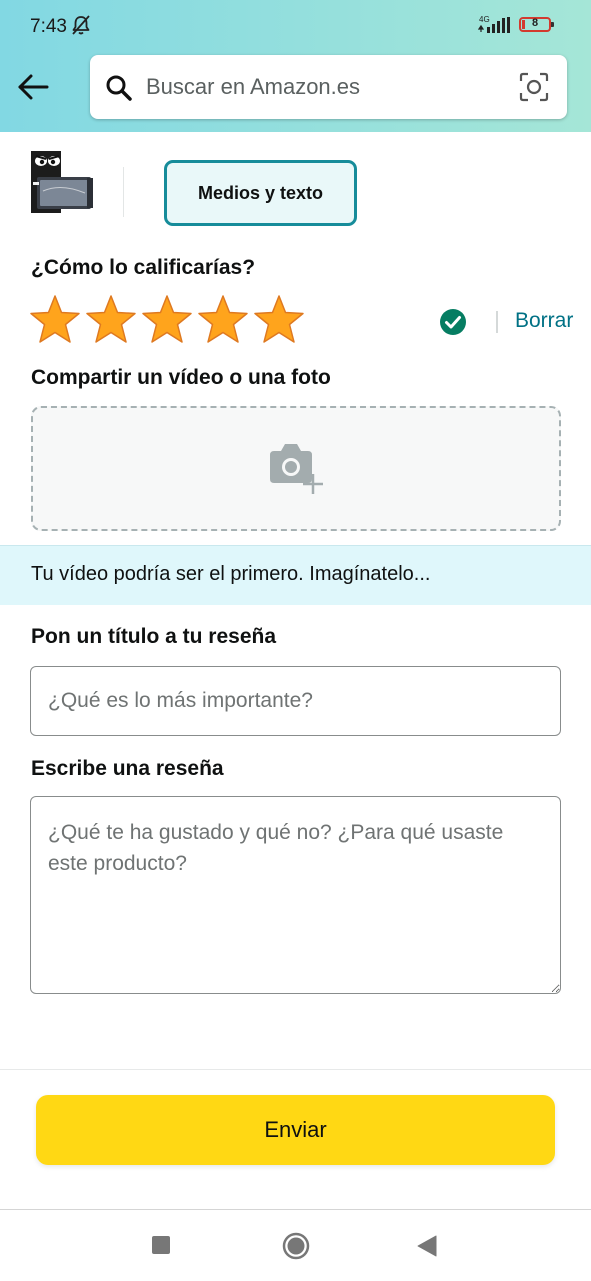  Describe the element at coordinates (33, 87) in the screenshot. I see `arrow-left-icon` at that location.